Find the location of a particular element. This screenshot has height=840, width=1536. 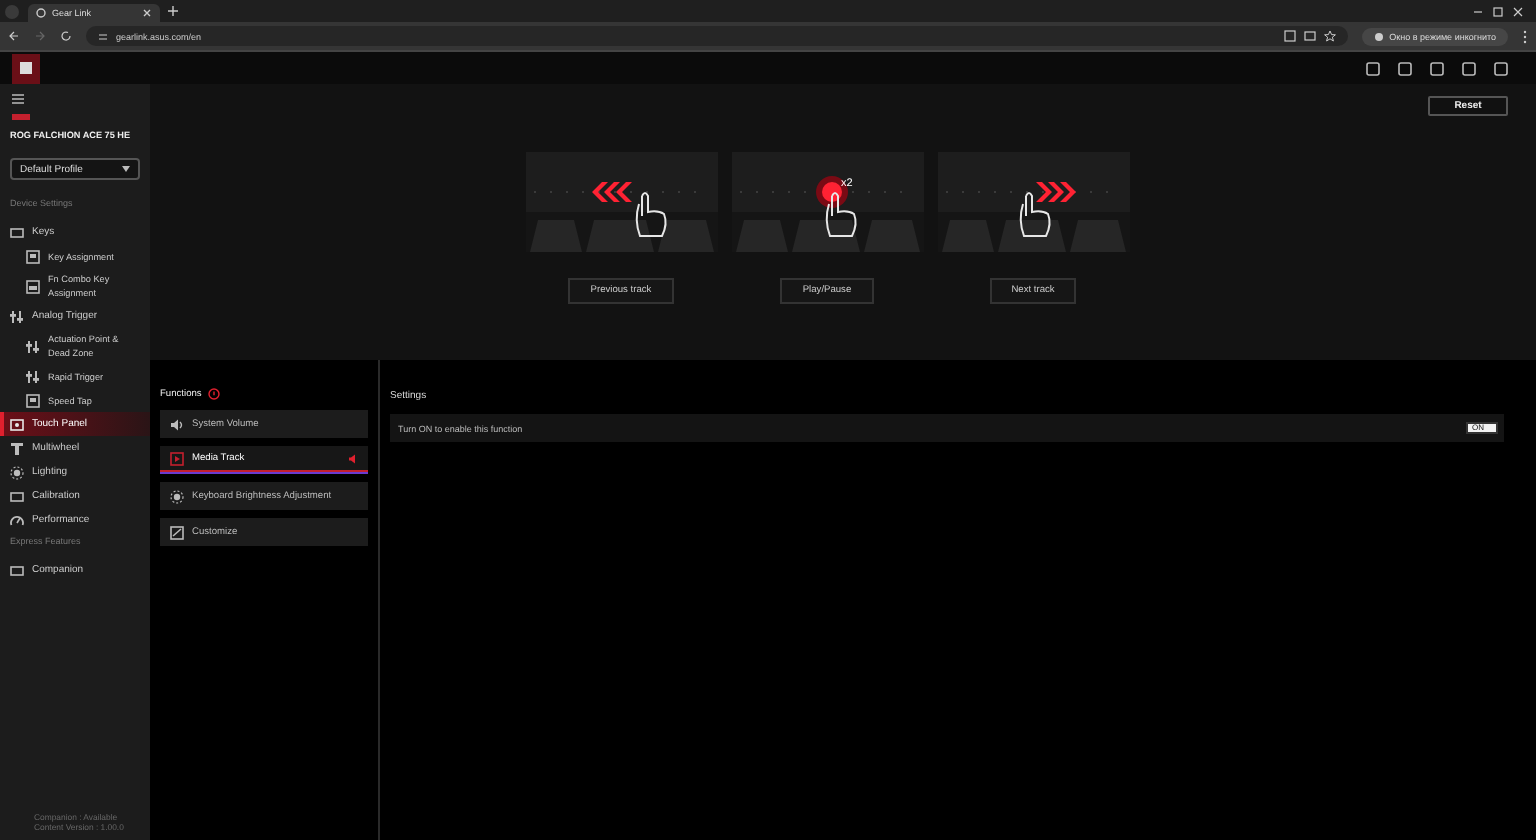

translate-icon is located at coordinates (1289, 36).